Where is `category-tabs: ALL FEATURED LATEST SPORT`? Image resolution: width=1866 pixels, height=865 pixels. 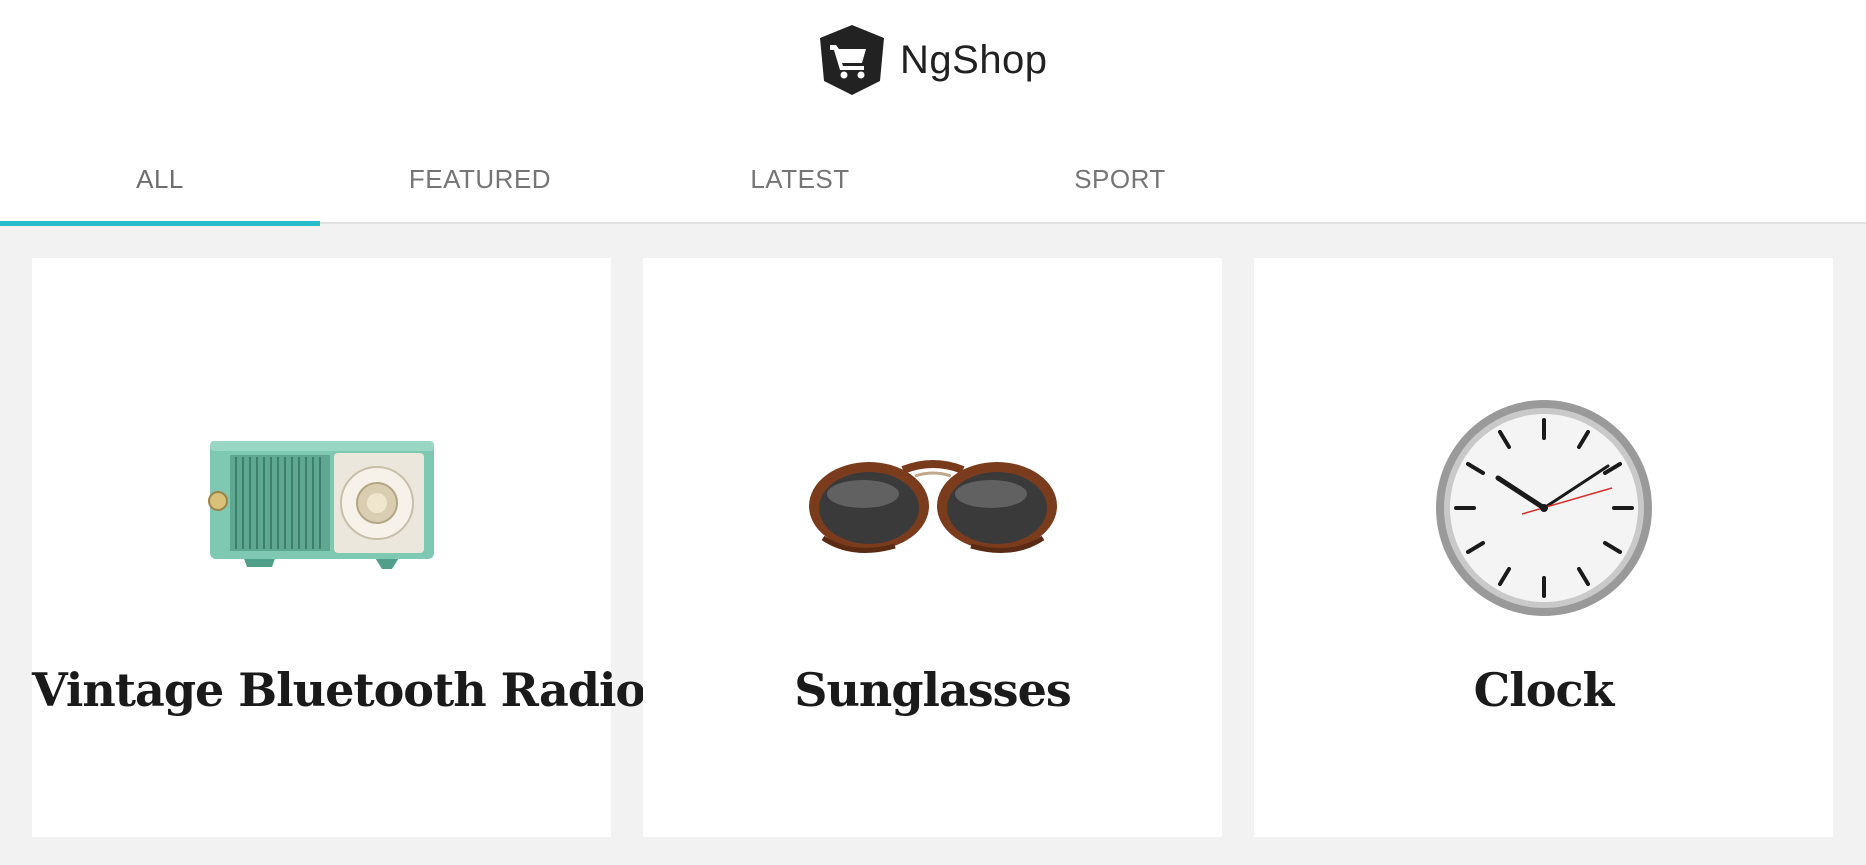
category-tabs: ALL FEATURED LATEST SPORT is located at coordinates (640, 183).